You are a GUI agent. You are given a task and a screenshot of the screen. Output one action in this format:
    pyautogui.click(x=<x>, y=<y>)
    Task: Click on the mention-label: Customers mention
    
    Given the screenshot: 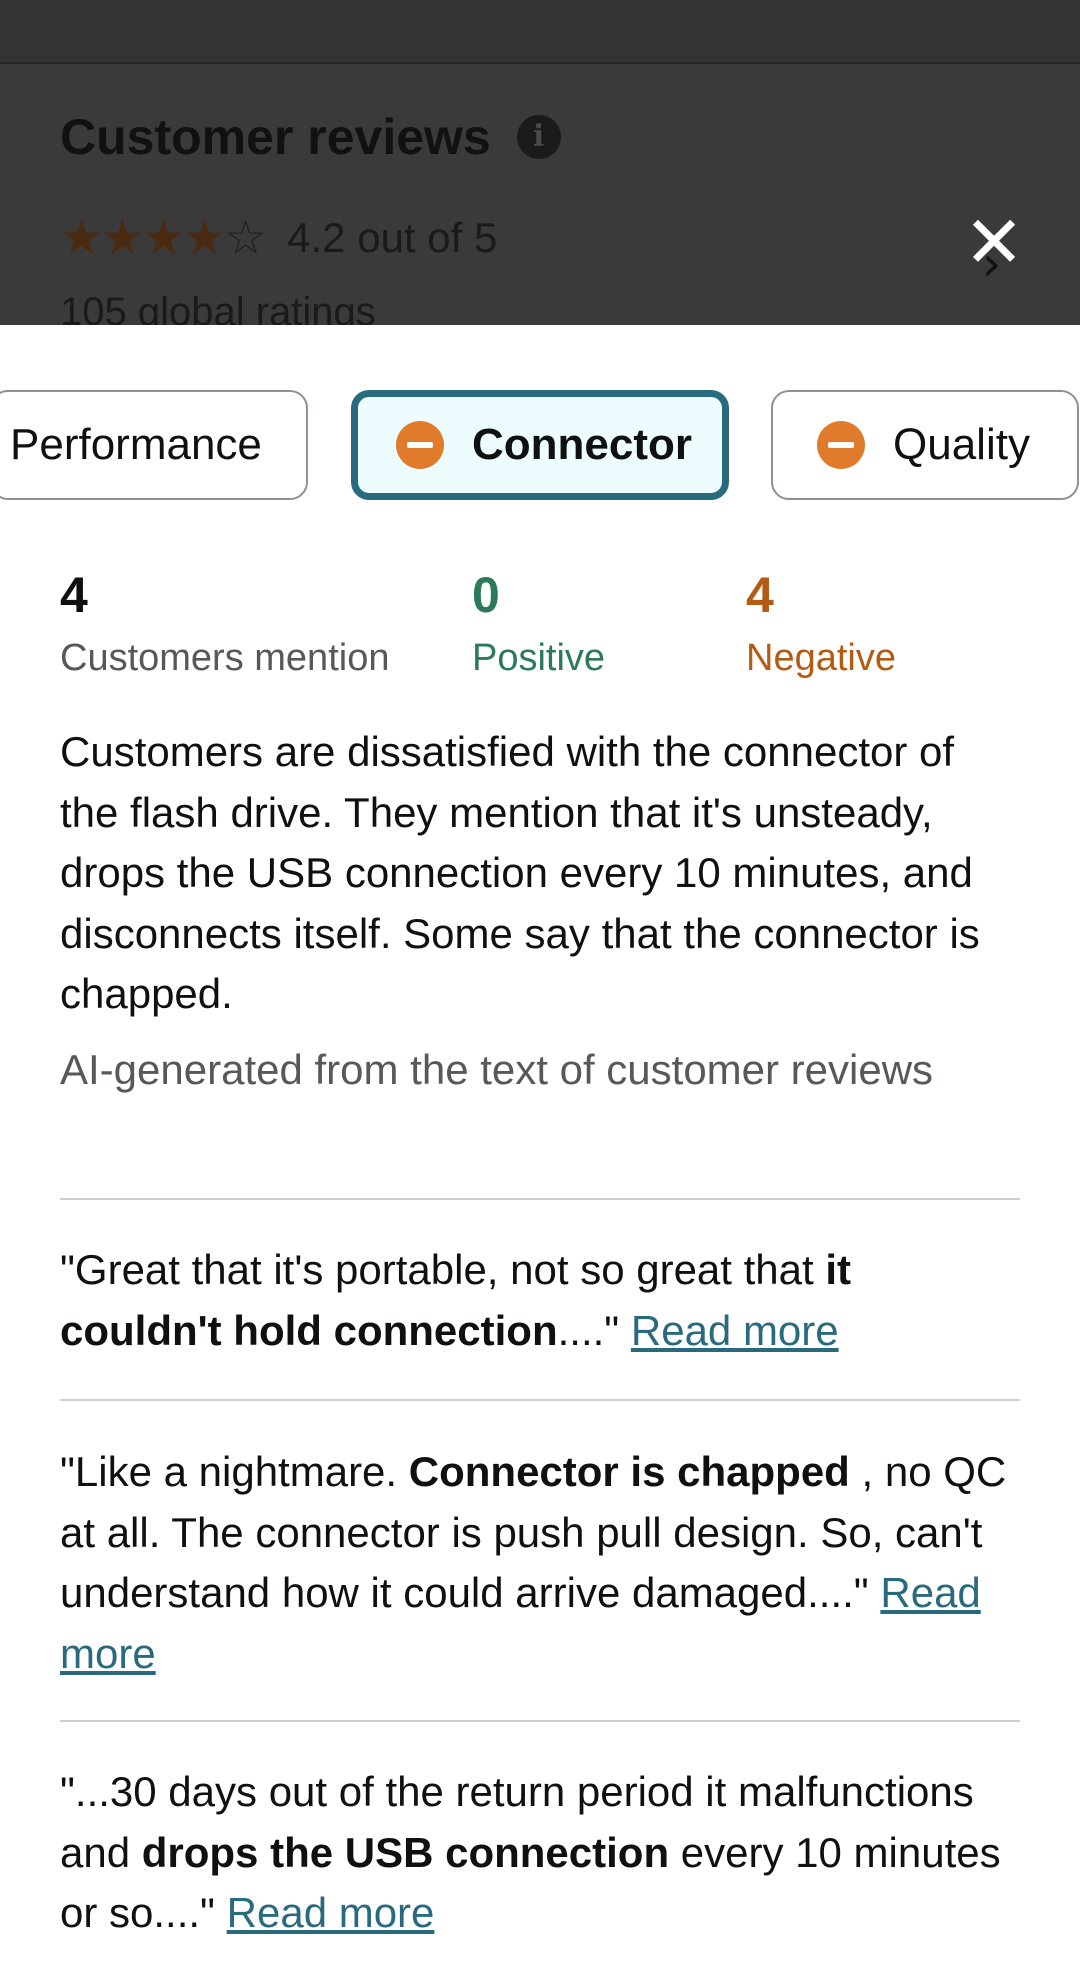 What is the action you would take?
    pyautogui.click(x=225, y=658)
    